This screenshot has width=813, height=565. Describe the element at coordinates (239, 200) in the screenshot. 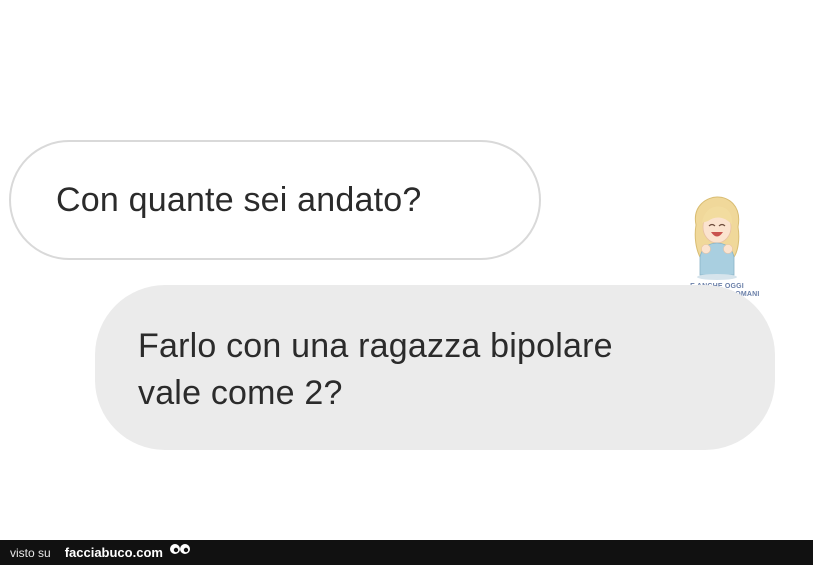

I see `received-message-text: Con quante sei andato?` at that location.